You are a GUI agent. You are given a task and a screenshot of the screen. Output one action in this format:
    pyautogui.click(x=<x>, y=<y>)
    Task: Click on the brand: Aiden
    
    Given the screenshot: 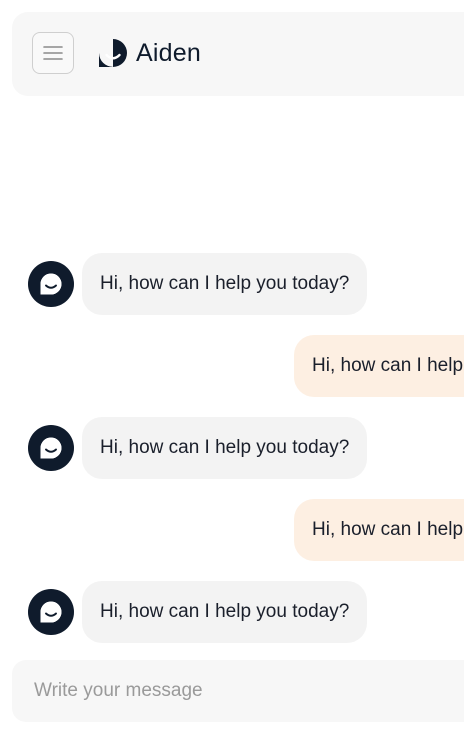 What is the action you would take?
    pyautogui.click(x=149, y=53)
    